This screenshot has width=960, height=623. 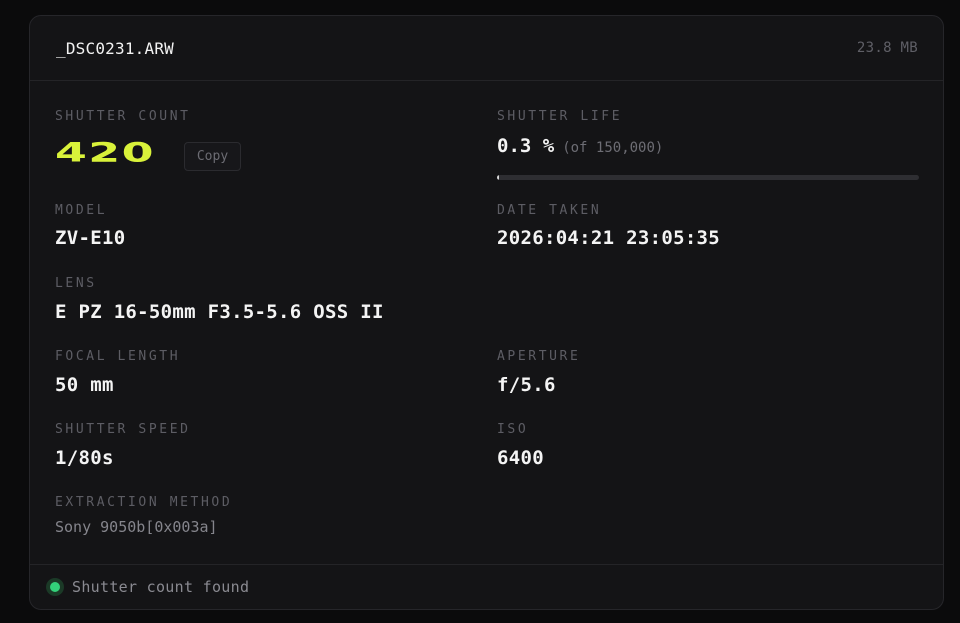 I want to click on file-name: _DSC0231.ARW, so click(x=115, y=48).